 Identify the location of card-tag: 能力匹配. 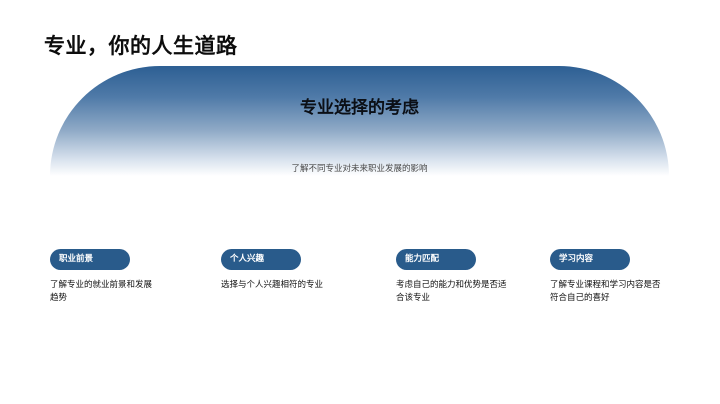
(436, 259).